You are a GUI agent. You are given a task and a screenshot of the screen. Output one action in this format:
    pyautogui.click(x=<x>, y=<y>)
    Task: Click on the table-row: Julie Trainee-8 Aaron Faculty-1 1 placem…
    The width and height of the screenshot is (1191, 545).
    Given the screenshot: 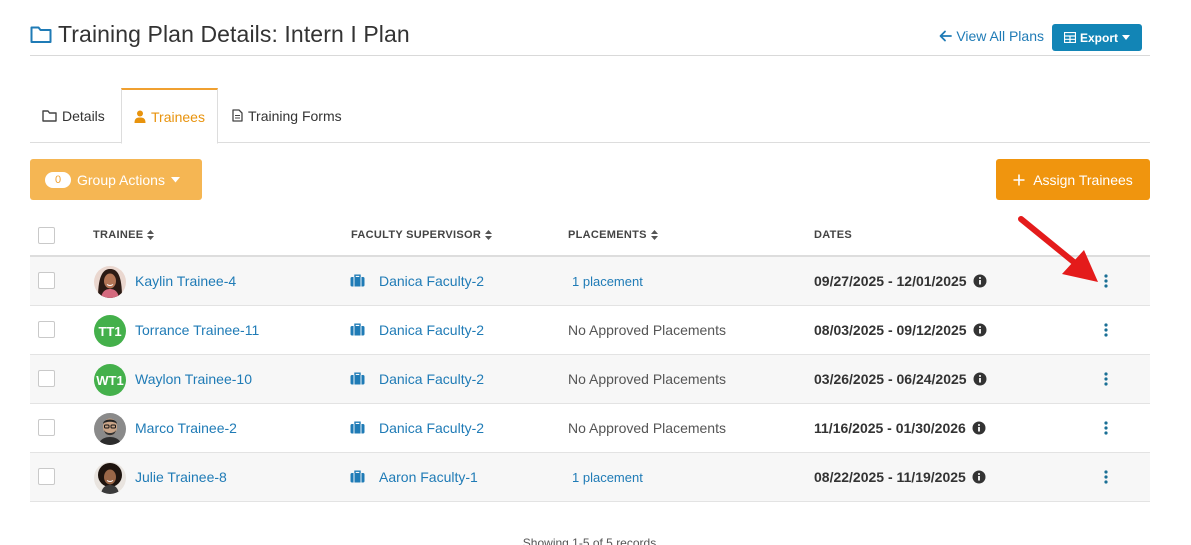 What is the action you would take?
    pyautogui.click(x=590, y=477)
    